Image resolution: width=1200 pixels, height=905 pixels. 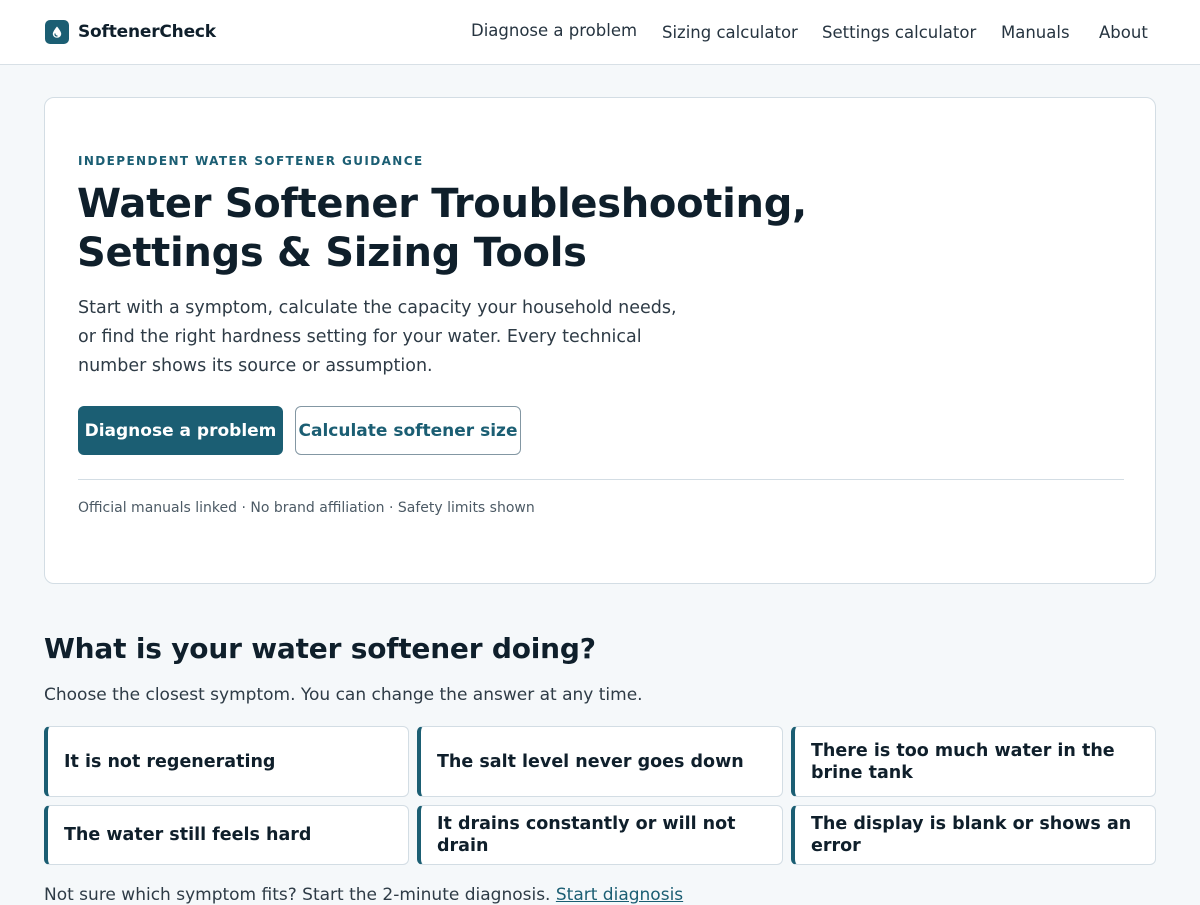 What do you see at coordinates (1123, 32) in the screenshot?
I see `nav-link-about: About` at bounding box center [1123, 32].